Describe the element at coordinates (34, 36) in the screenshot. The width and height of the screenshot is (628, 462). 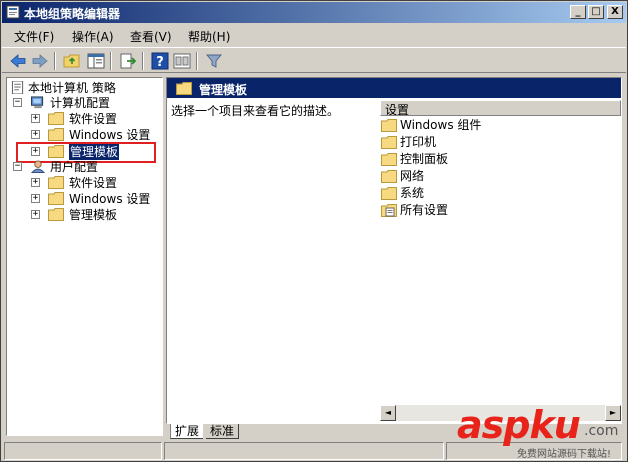
I see `menu-file: 文件(F)` at that location.